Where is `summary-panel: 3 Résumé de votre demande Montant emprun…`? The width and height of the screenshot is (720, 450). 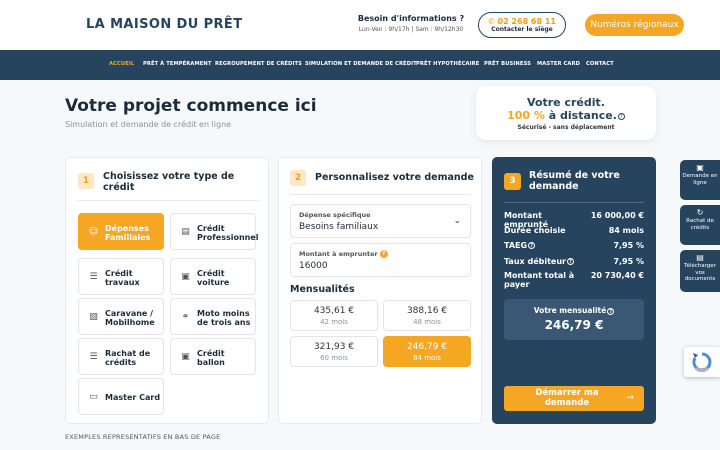 summary-panel: 3 Résumé de votre demande Montant emprun… is located at coordinates (574, 290).